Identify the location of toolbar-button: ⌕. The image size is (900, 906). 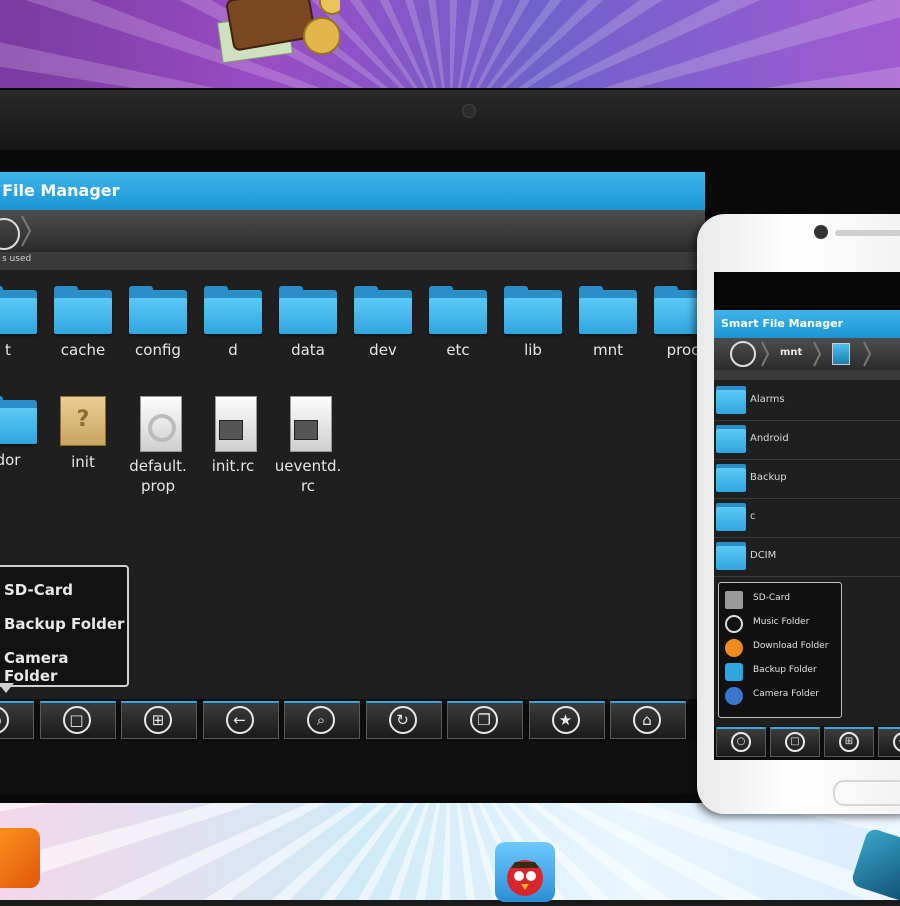
(322, 720).